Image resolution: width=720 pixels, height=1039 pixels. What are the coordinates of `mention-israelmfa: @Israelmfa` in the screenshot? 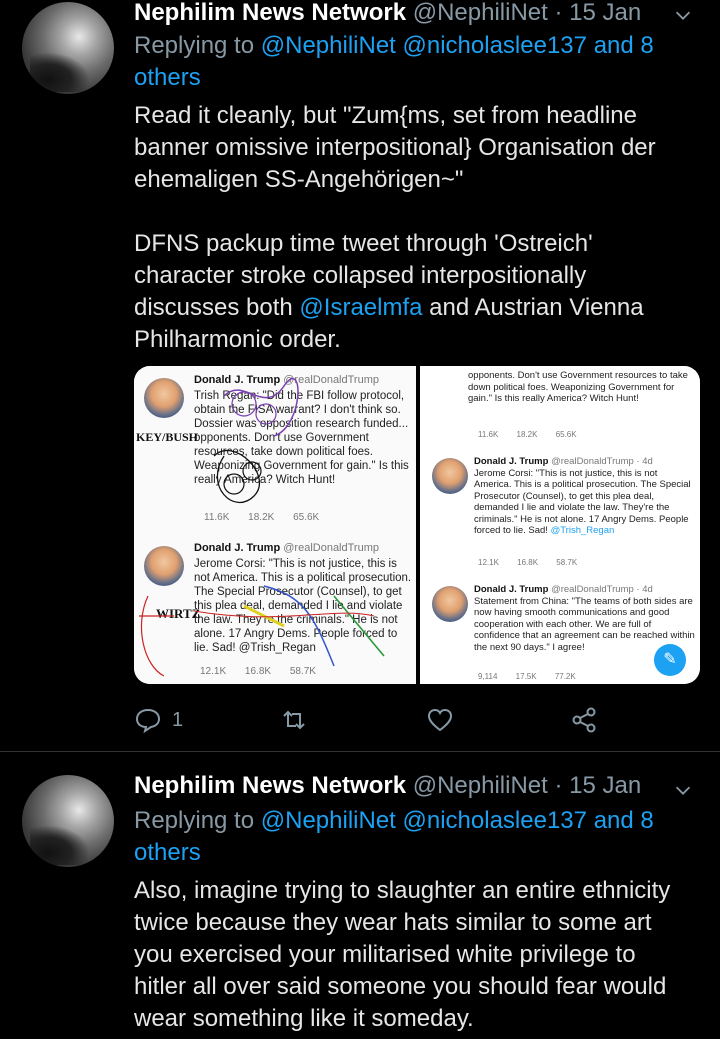 It's located at (360, 307).